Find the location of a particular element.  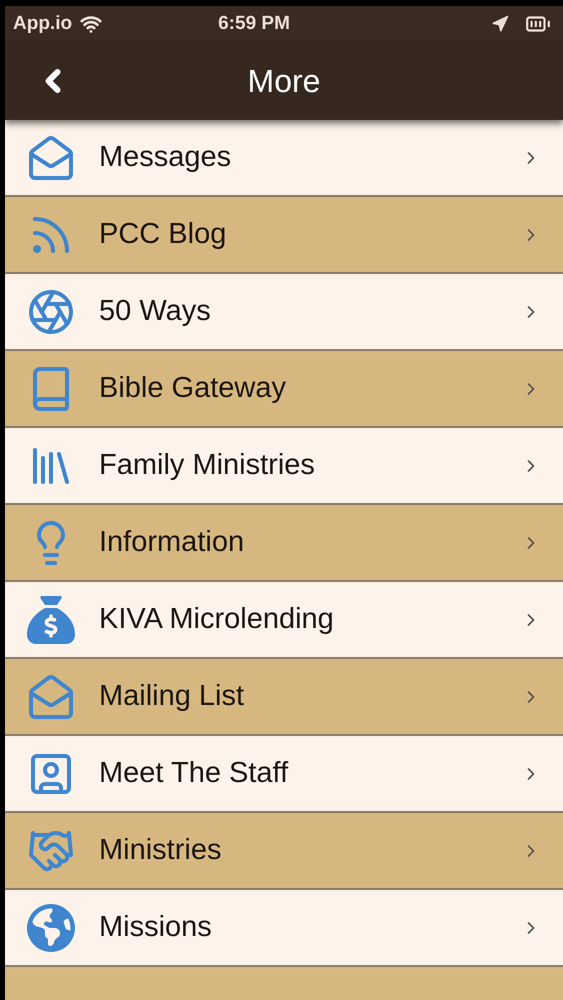

money-bag-icon is located at coordinates (51, 620).